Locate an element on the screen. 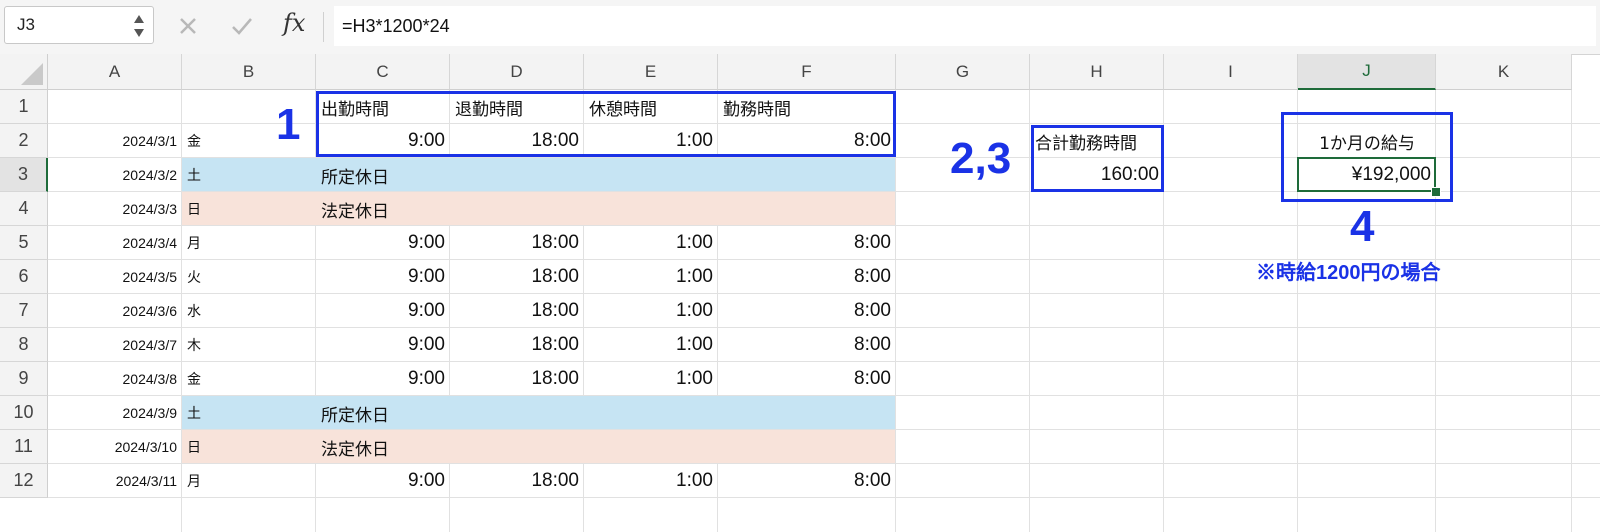 The width and height of the screenshot is (1600, 532). row-header-11: 11 is located at coordinates (24, 447).